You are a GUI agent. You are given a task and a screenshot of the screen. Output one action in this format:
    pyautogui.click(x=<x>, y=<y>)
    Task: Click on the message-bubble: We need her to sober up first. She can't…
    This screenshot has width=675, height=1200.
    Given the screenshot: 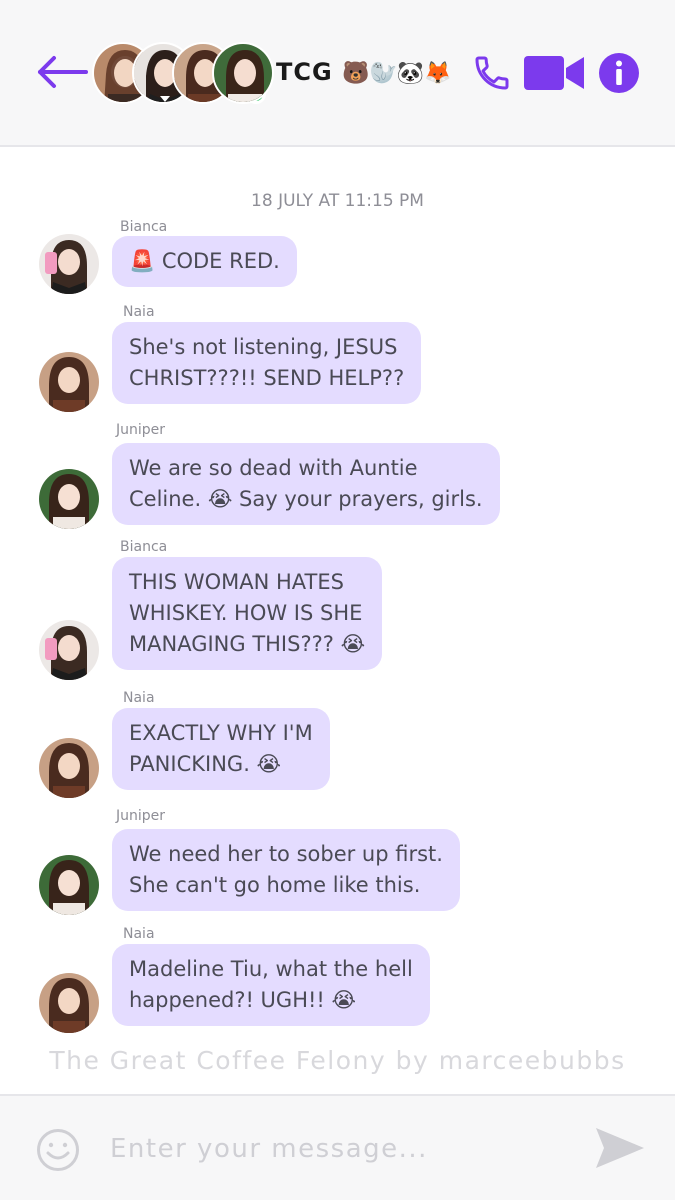 What is the action you would take?
    pyautogui.click(x=286, y=870)
    